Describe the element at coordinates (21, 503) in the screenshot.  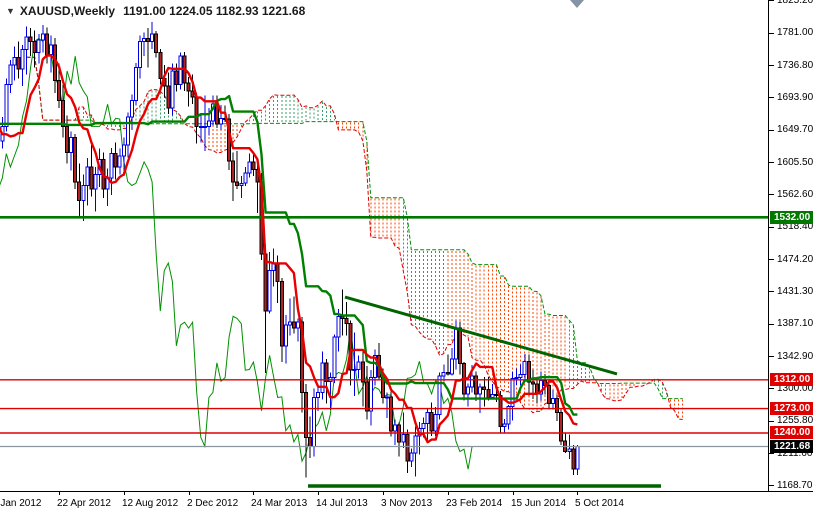
I see `date-tick-label: 1 Jan 2012` at that location.